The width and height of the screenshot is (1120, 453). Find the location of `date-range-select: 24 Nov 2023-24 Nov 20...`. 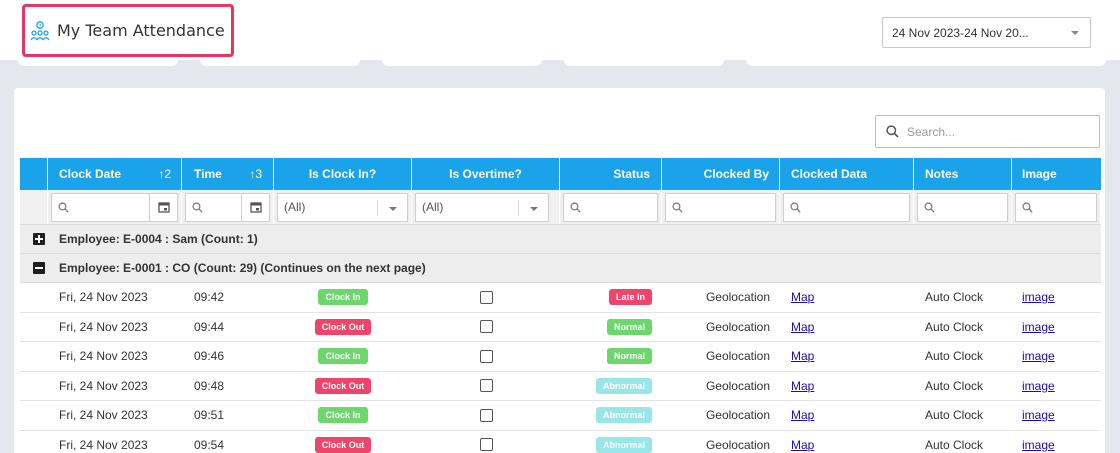

date-range-select: 24 Nov 2023-24 Nov 20... is located at coordinates (986, 32).